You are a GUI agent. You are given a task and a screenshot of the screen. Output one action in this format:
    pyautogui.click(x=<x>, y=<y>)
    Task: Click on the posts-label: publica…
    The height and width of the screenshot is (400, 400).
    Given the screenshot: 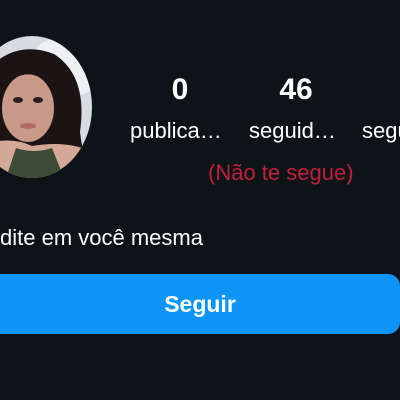 What is the action you would take?
    pyautogui.click(x=189, y=131)
    